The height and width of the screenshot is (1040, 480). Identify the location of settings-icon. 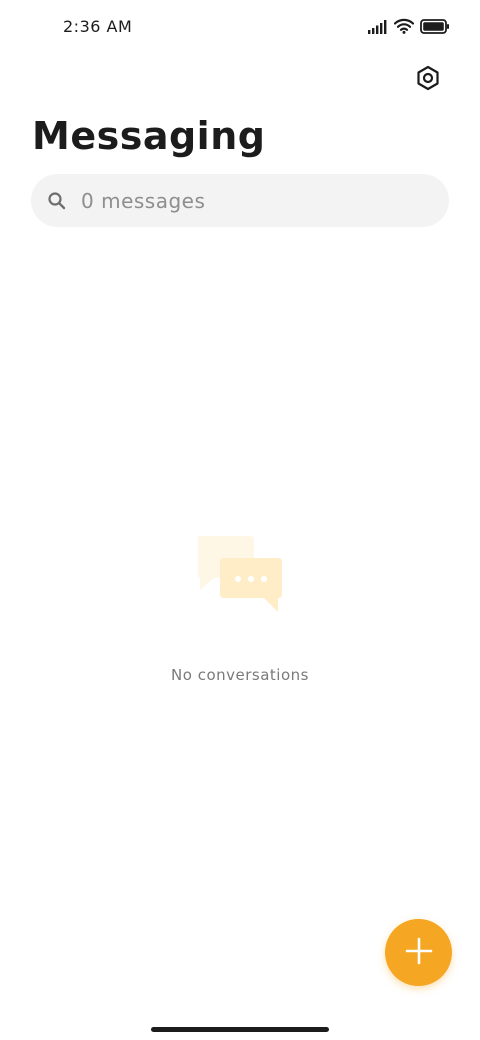
(428, 80).